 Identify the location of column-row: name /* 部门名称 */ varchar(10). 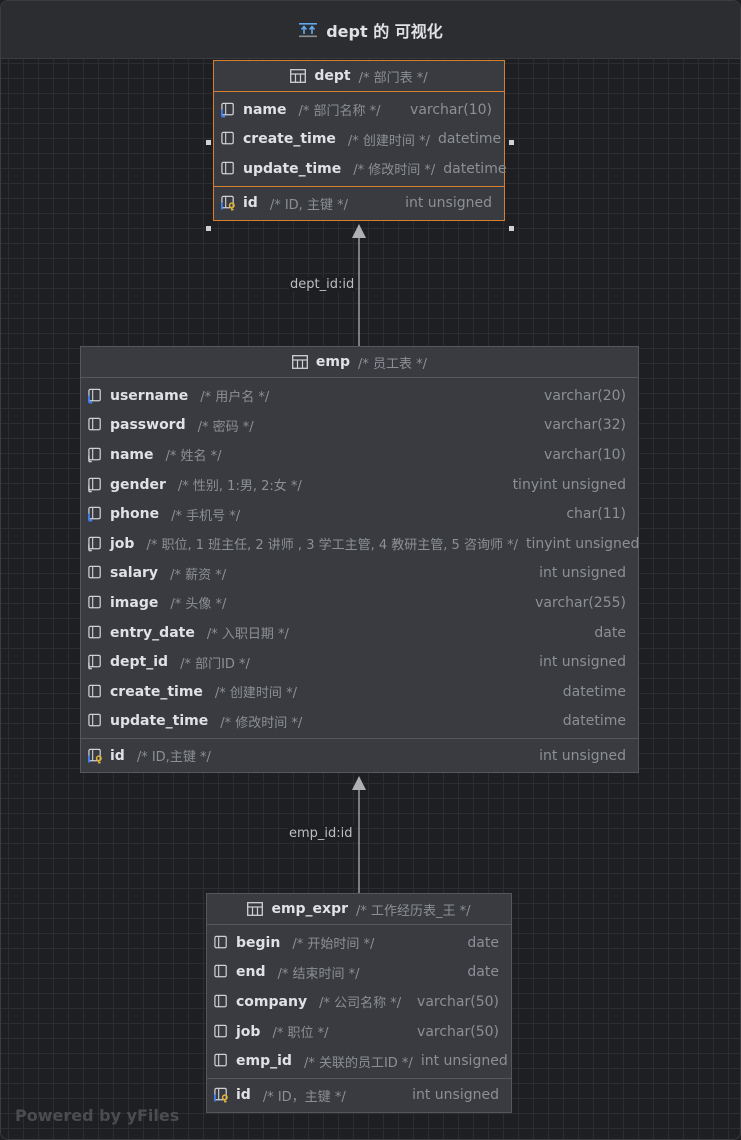
(359, 110).